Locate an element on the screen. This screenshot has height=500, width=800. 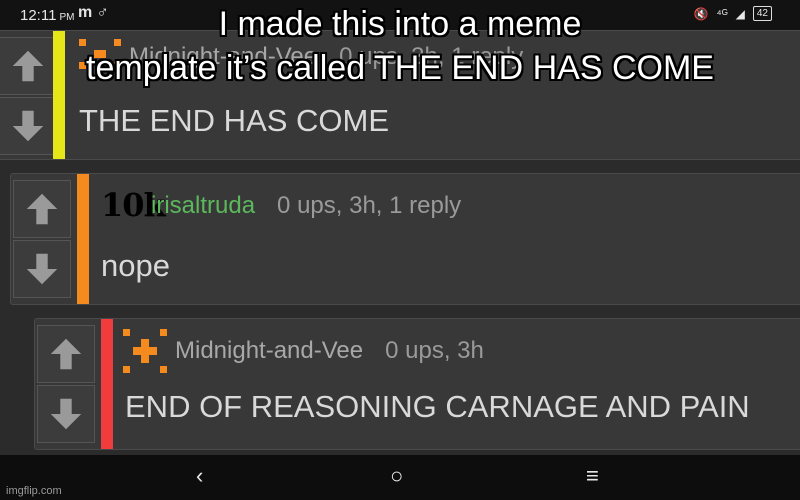
home-icon: ○ is located at coordinates (396, 476).